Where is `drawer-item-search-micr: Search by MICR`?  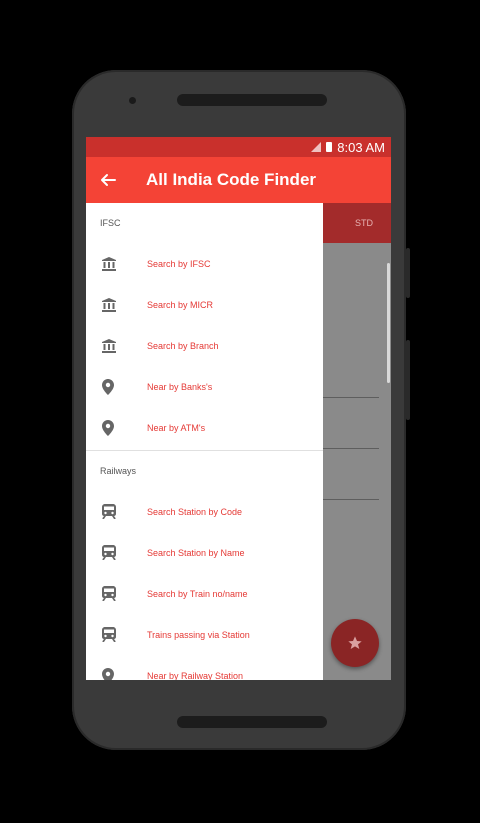 drawer-item-search-micr: Search by MICR is located at coordinates (204, 304).